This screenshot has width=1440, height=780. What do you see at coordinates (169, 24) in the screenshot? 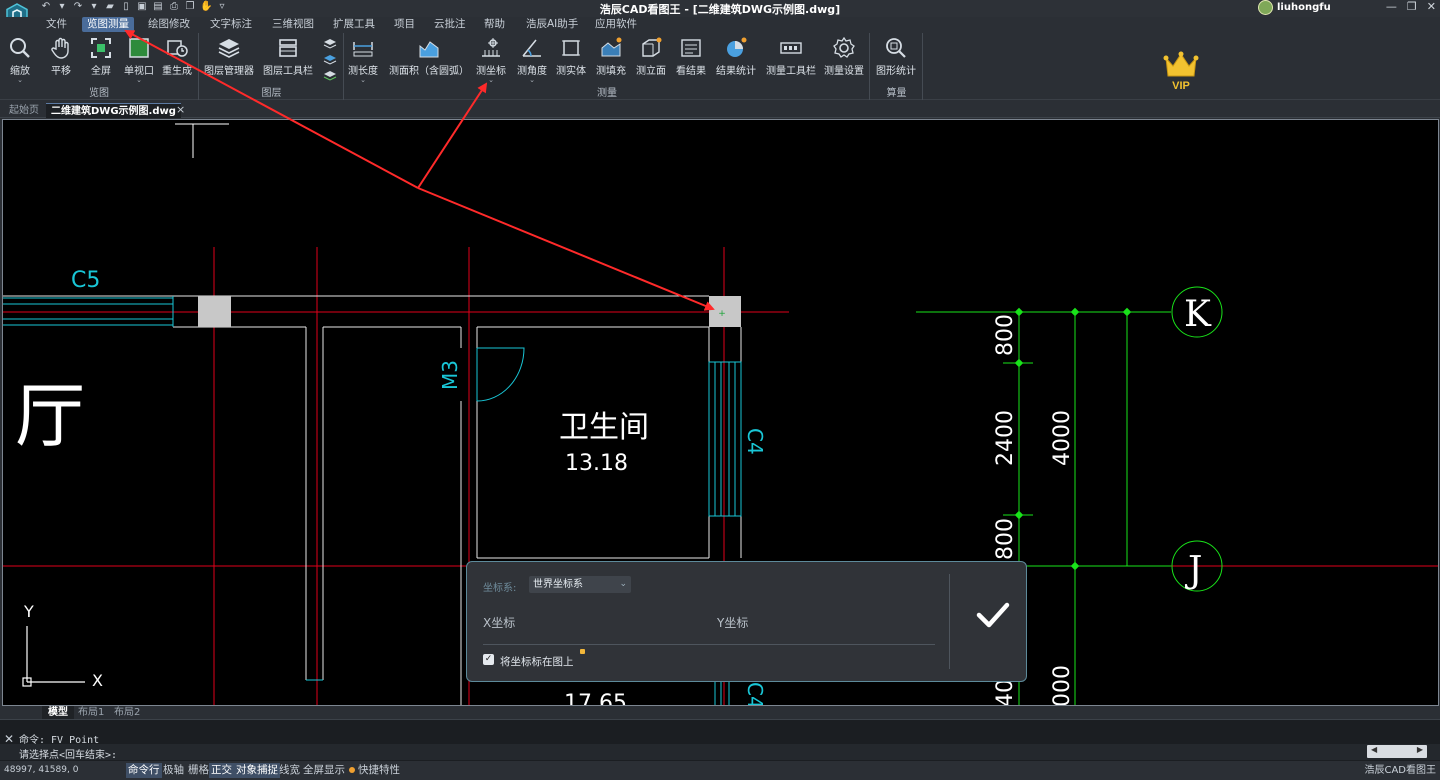
I see `menu-draw-modify: 绘图修改` at bounding box center [169, 24].